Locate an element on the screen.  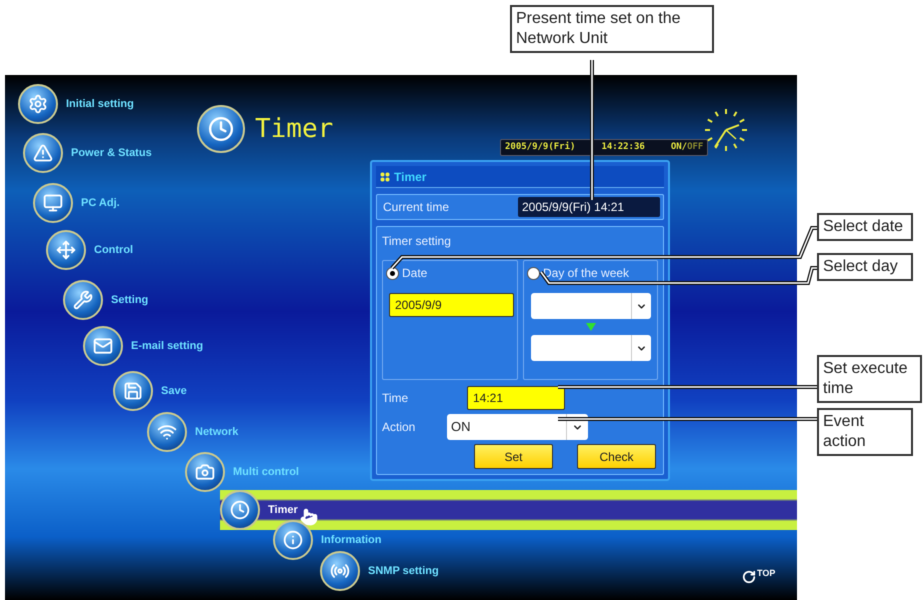
menu-item: Network is located at coordinates (192, 432).